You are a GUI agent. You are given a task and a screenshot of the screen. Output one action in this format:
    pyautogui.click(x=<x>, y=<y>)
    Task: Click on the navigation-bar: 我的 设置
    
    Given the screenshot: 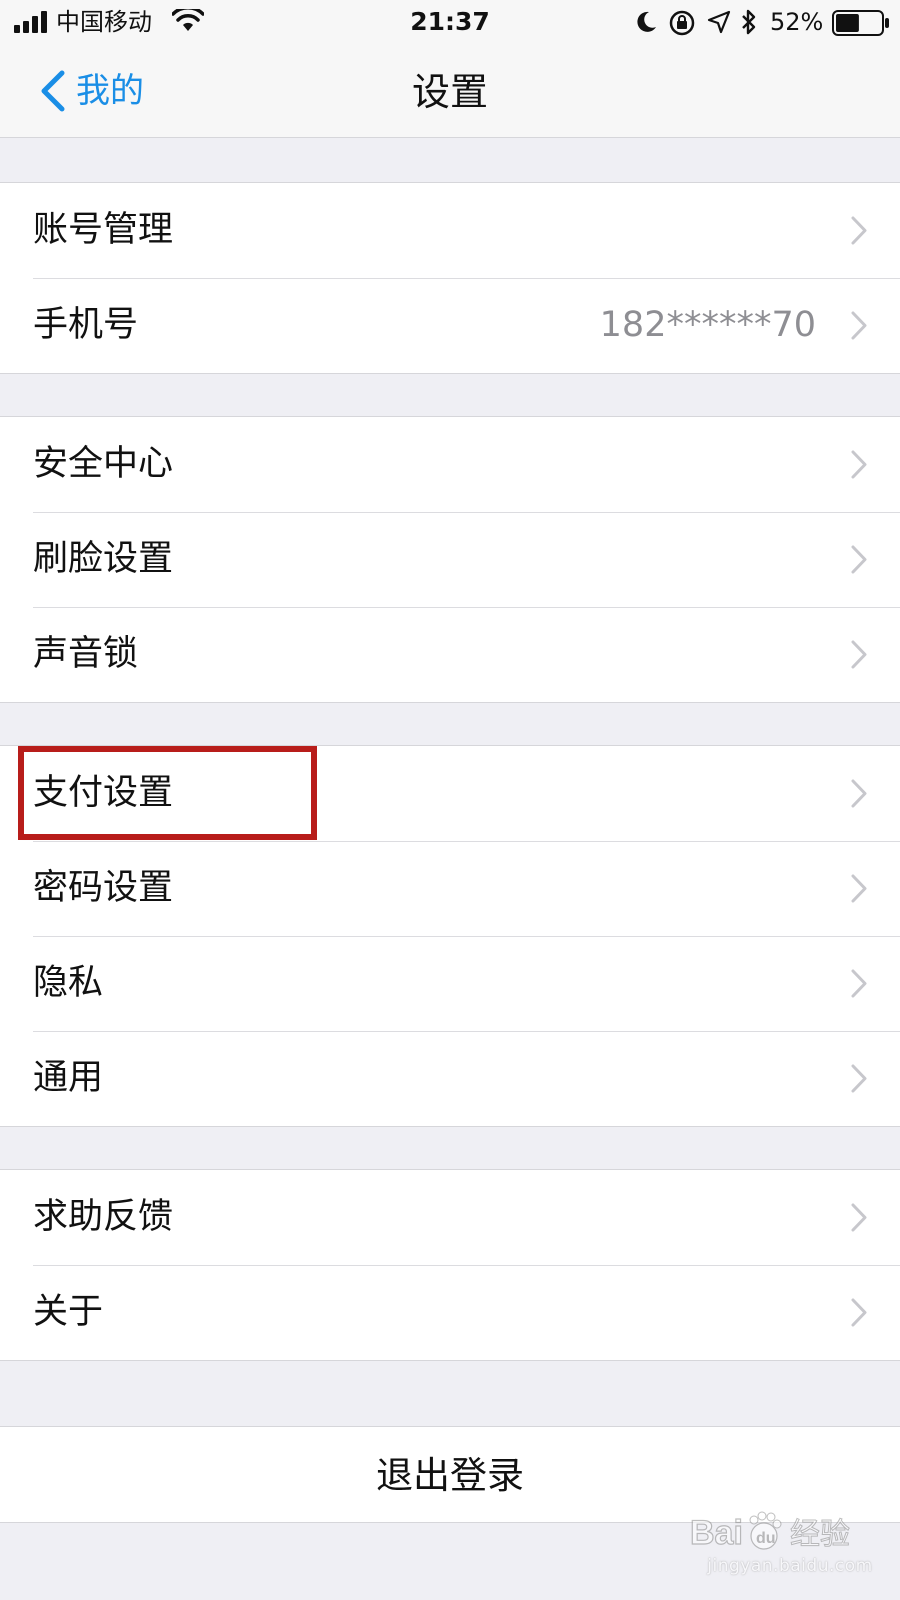 What is the action you would take?
    pyautogui.click(x=450, y=92)
    